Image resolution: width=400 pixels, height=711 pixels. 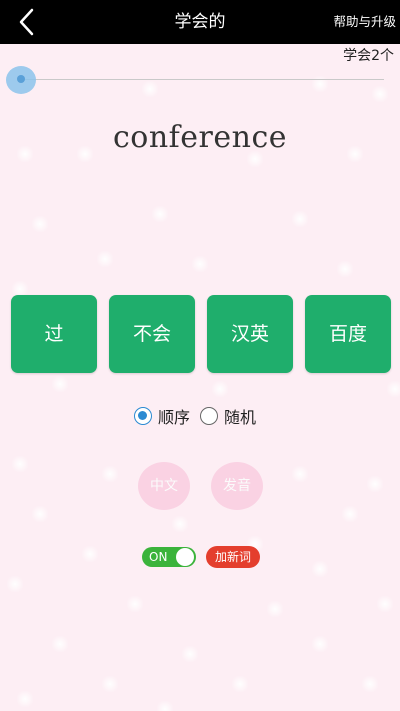 What do you see at coordinates (142, 416) in the screenshot?
I see `sequential-radio` at bounding box center [142, 416].